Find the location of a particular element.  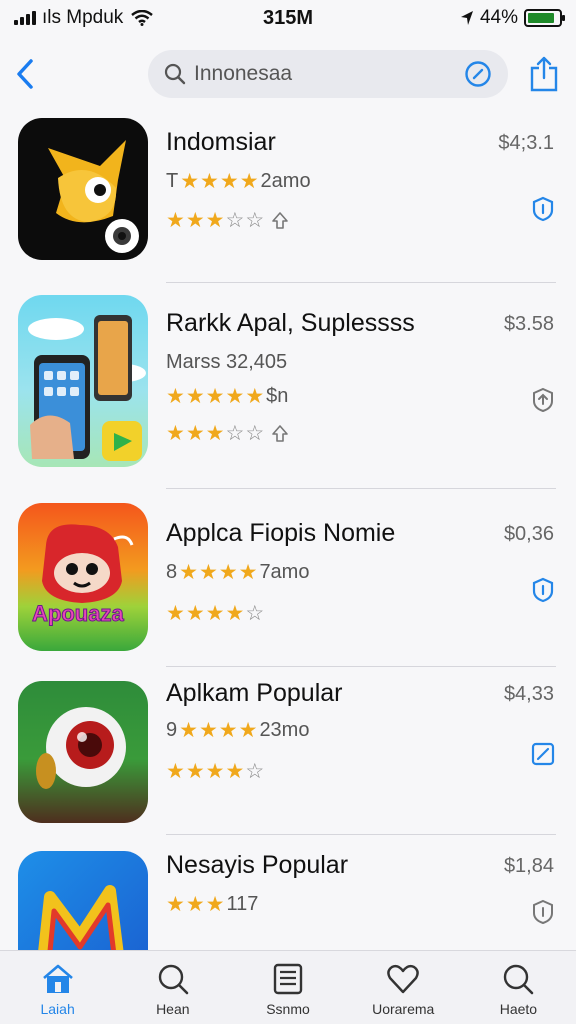

rating-row: ★ ★ ★ ★ ☆ is located at coordinates (215, 613).